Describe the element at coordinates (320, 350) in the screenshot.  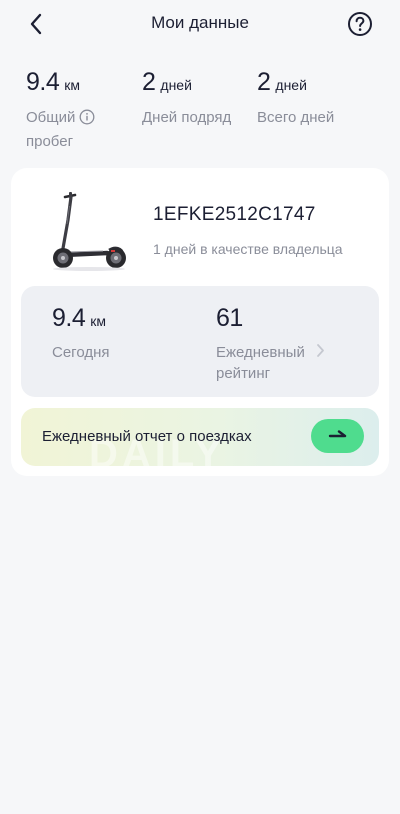
I see `chevron-right-icon` at that location.